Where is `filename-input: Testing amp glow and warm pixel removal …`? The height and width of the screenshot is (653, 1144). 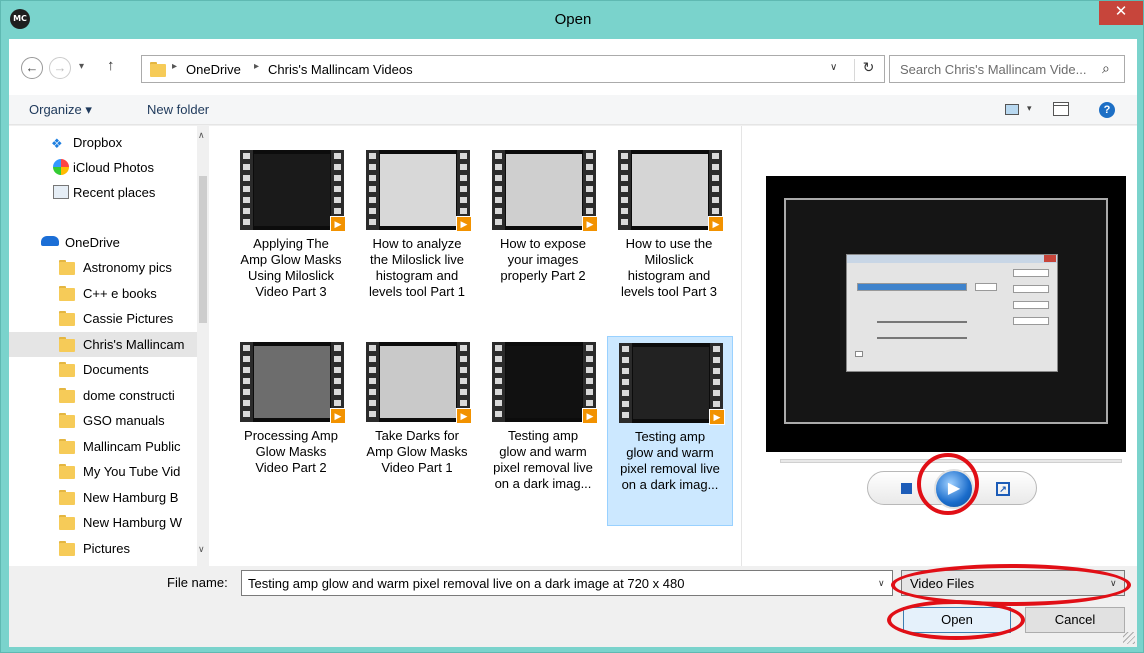
filename-input: Testing amp glow and warm pixel removal … is located at coordinates (567, 583).